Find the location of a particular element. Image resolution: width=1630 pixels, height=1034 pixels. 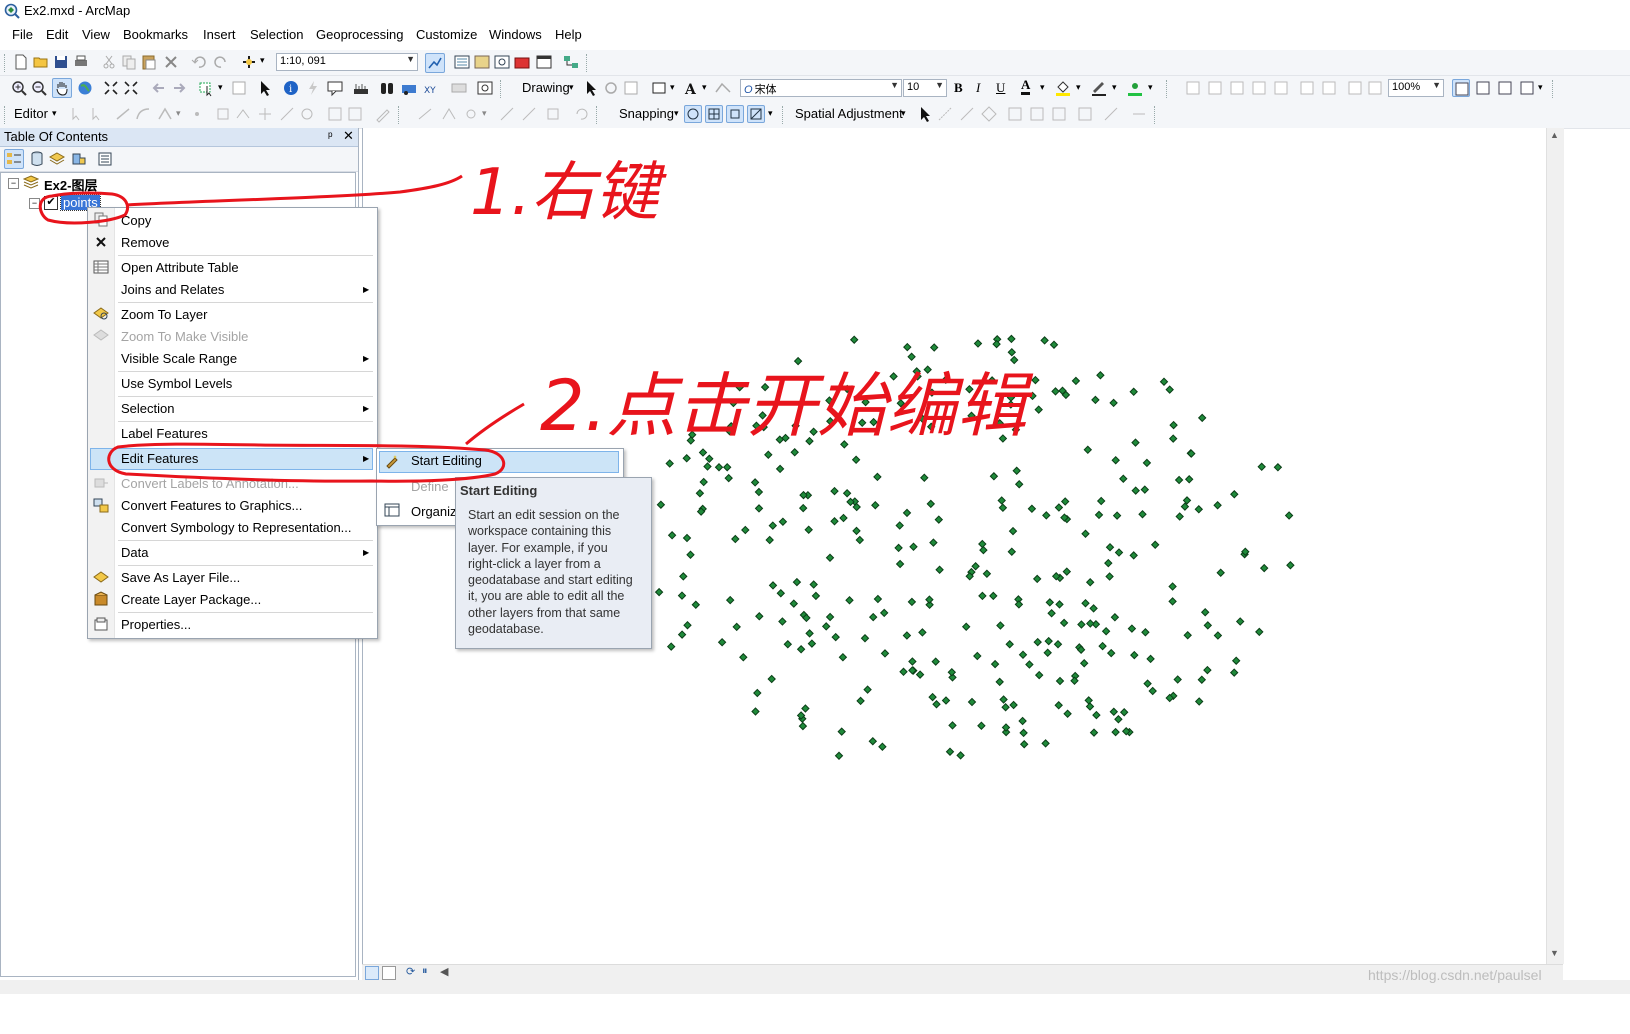

menu-windows: Windows is located at coordinates (515, 34).